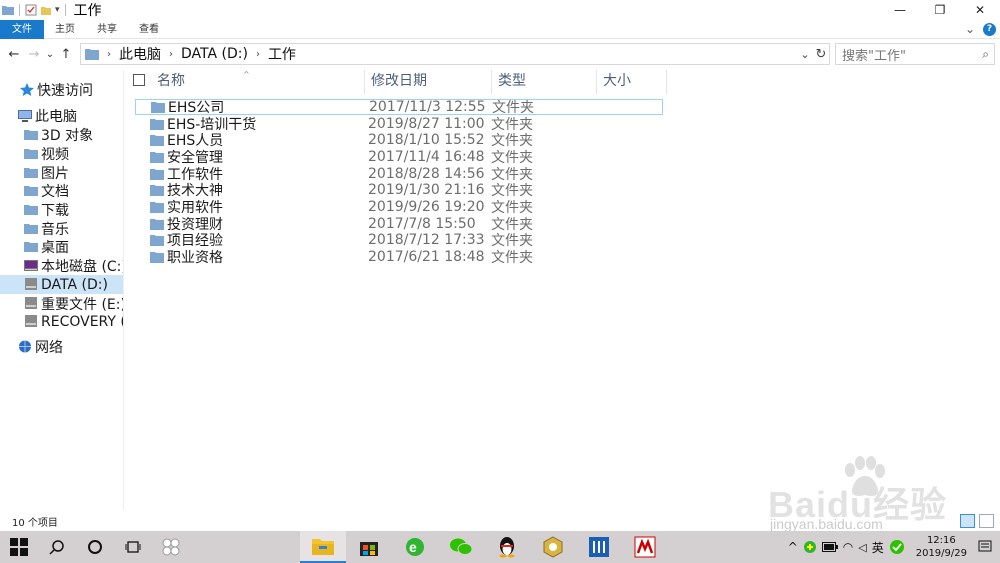 The image size is (1000, 563). Describe the element at coordinates (61, 228) in the screenshot. I see `nav-item-music: 音乐` at that location.